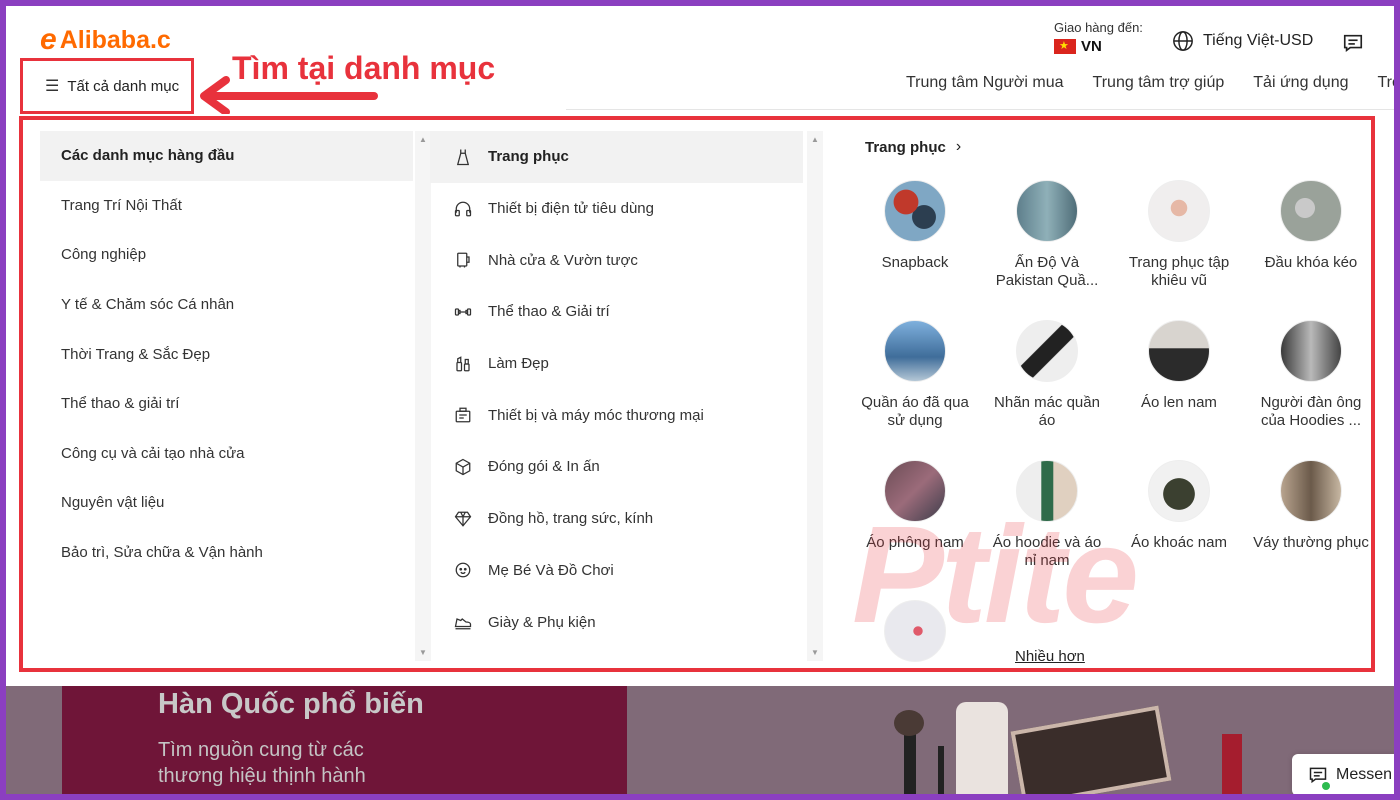  I want to click on nav-download-app: Tải ứng dụng, so click(1300, 83).